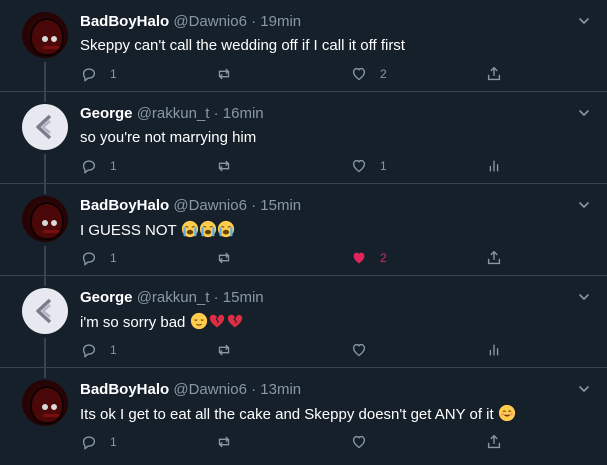 This screenshot has height=465, width=607. I want to click on tweet-text: I GUESS NOT, so click(157, 232).